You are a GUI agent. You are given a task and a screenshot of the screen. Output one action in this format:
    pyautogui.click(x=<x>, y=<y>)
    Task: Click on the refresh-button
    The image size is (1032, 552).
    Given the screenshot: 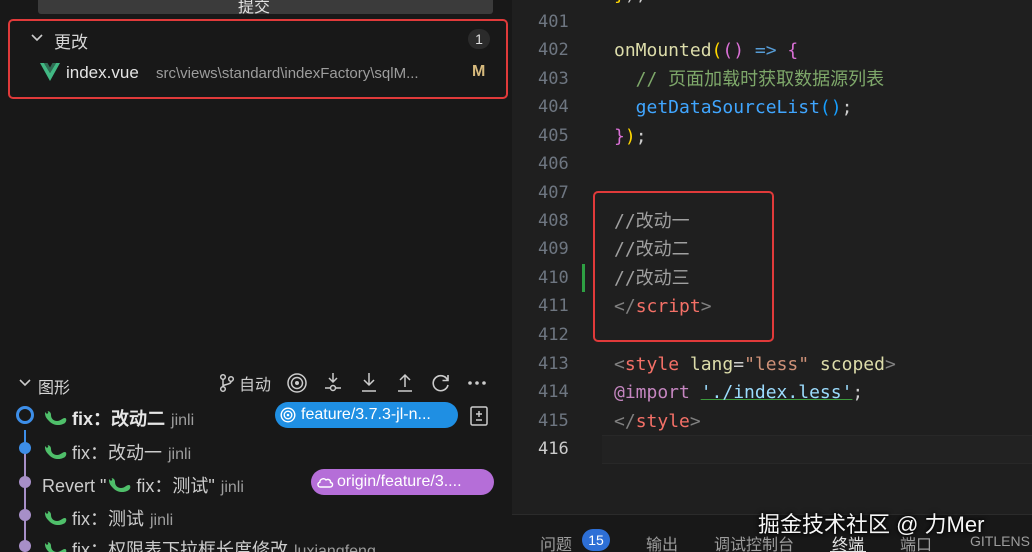 What is the action you would take?
    pyautogui.click(x=441, y=383)
    